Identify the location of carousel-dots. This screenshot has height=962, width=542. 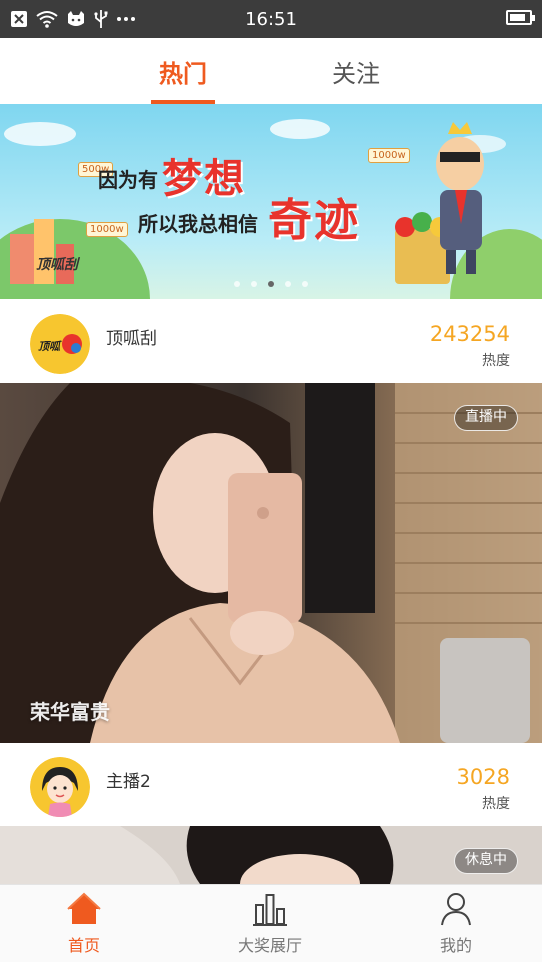
(271, 284).